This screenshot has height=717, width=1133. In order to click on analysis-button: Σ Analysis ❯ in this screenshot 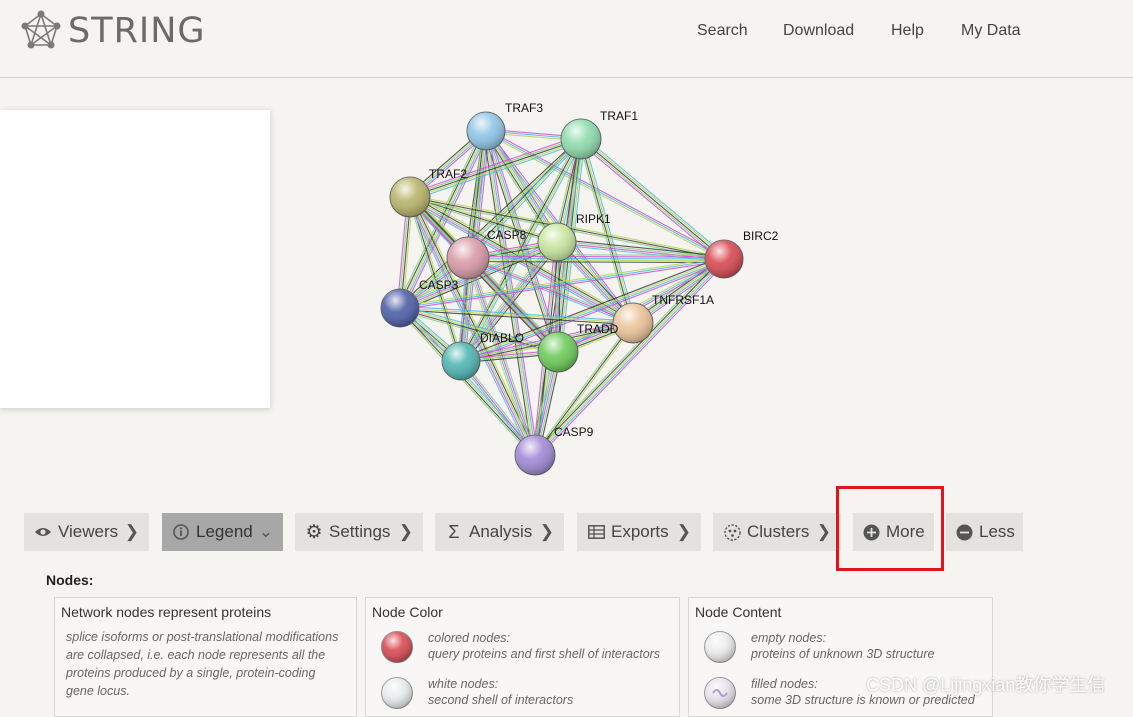, I will do `click(499, 532)`.